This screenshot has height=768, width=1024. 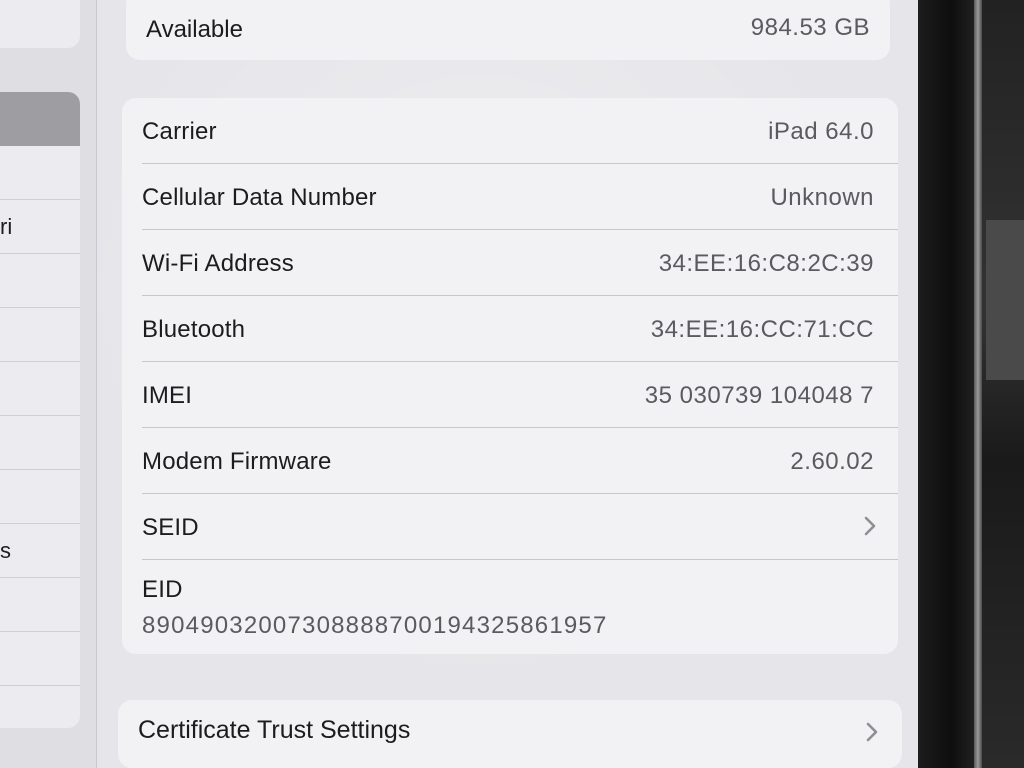 What do you see at coordinates (520, 607) in the screenshot?
I see `eid-row: EID 89049032007308888700194325861957` at bounding box center [520, 607].